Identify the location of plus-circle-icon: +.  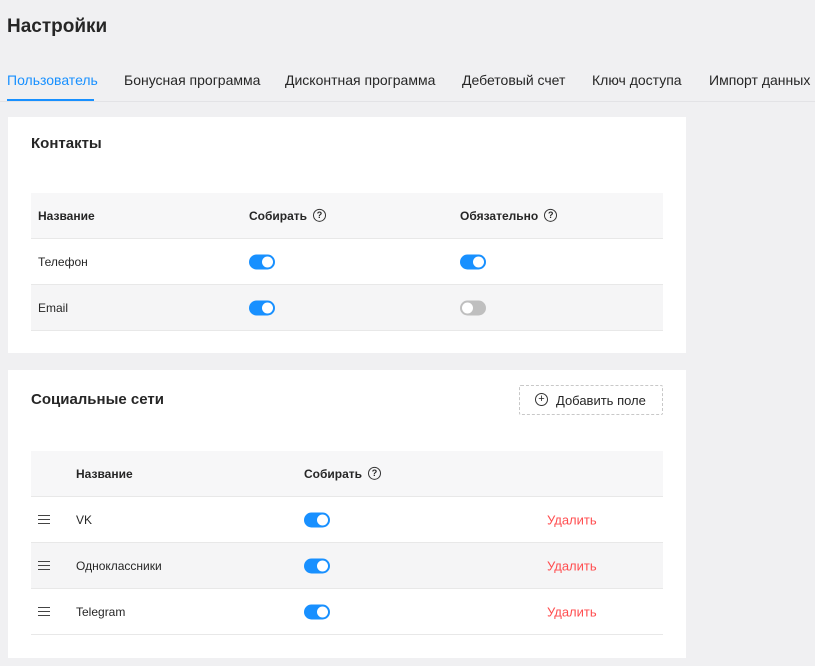
(541, 399).